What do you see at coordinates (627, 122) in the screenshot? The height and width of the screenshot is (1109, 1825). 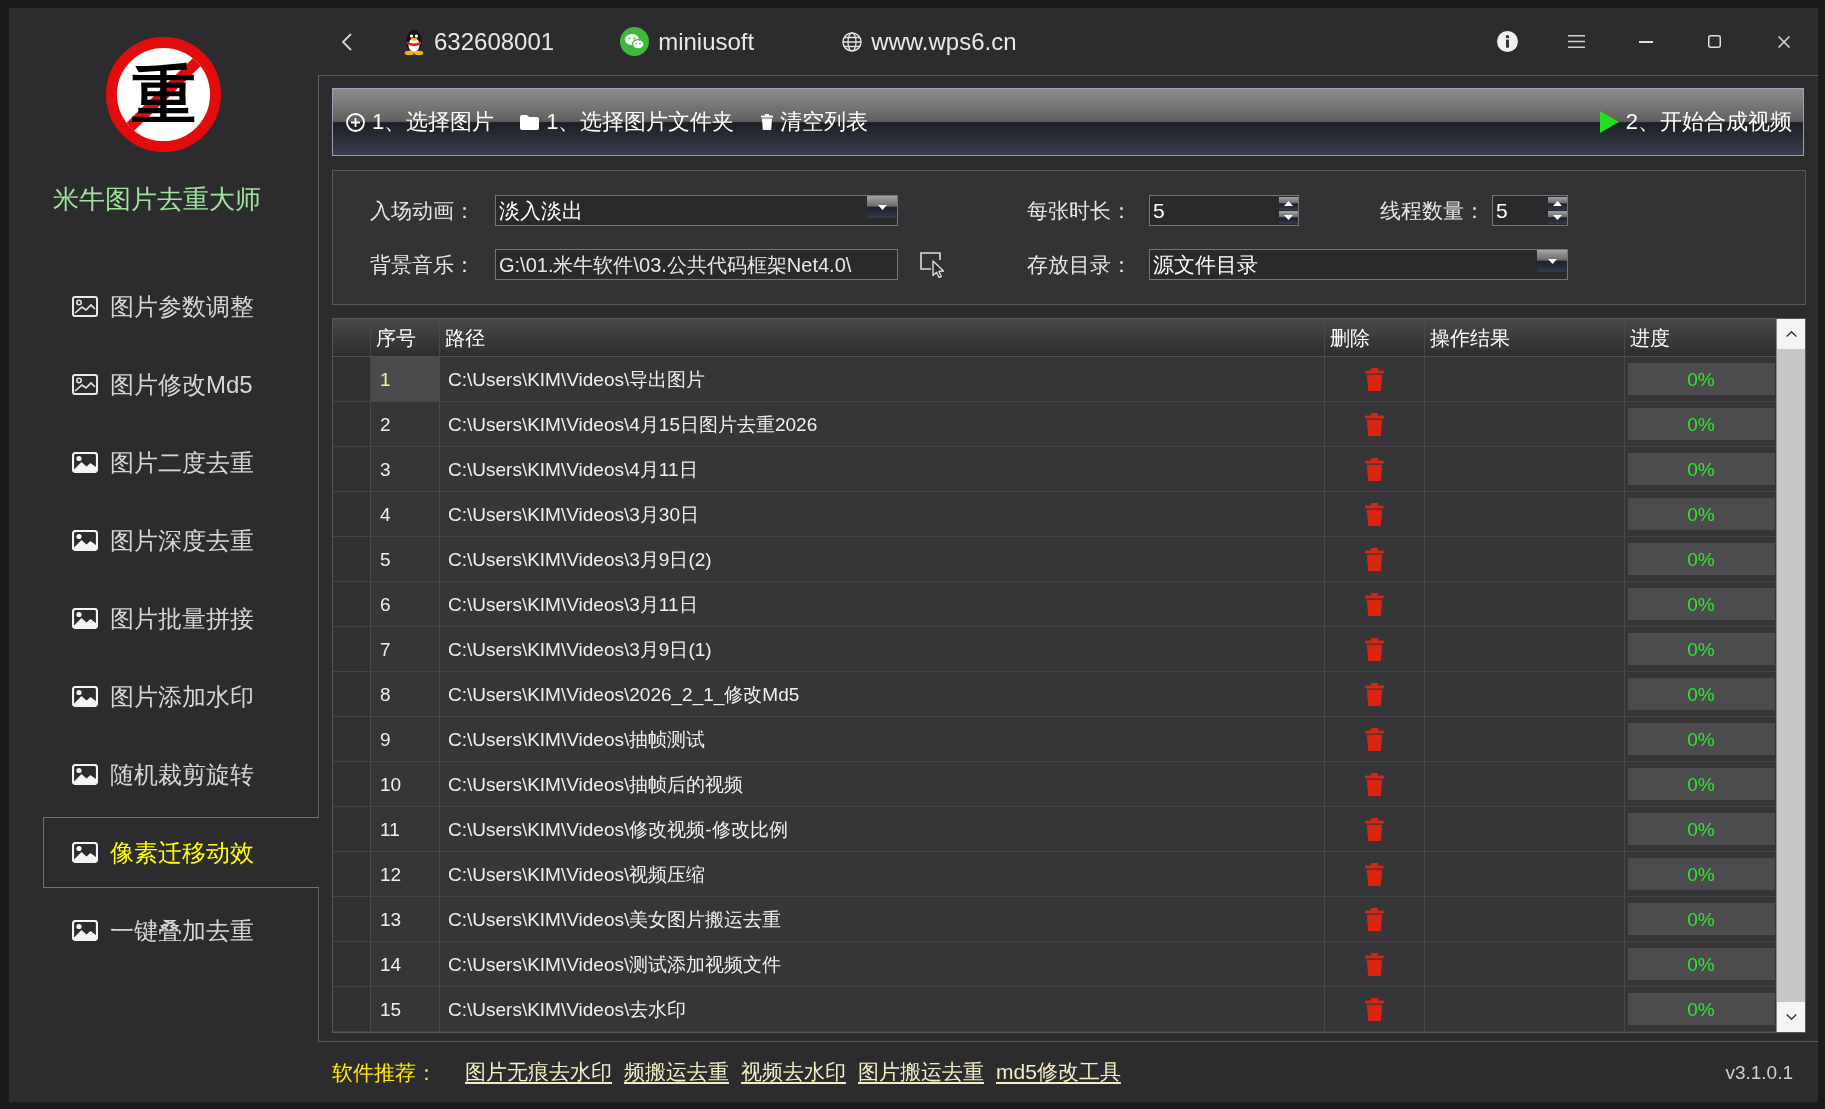 I see `toolbar-button: 1、选择图片文件夹` at bounding box center [627, 122].